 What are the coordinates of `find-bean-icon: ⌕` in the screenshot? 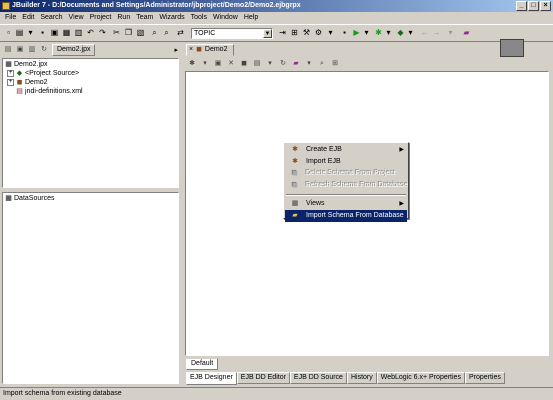 It's located at (322, 64).